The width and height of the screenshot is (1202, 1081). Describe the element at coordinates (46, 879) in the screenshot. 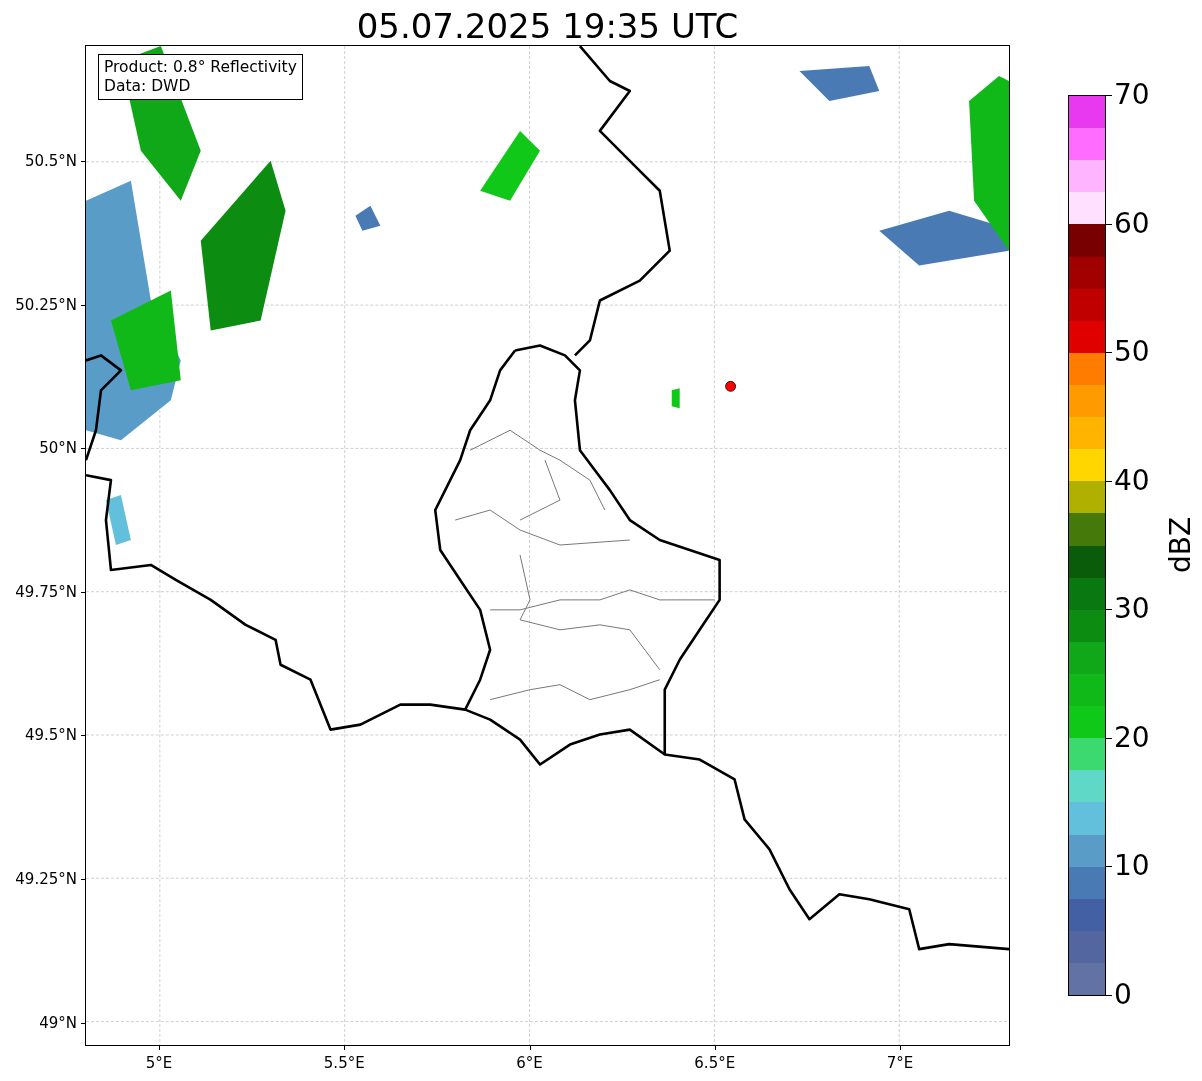

I see `axis-tick-label: 49.25°N` at that location.